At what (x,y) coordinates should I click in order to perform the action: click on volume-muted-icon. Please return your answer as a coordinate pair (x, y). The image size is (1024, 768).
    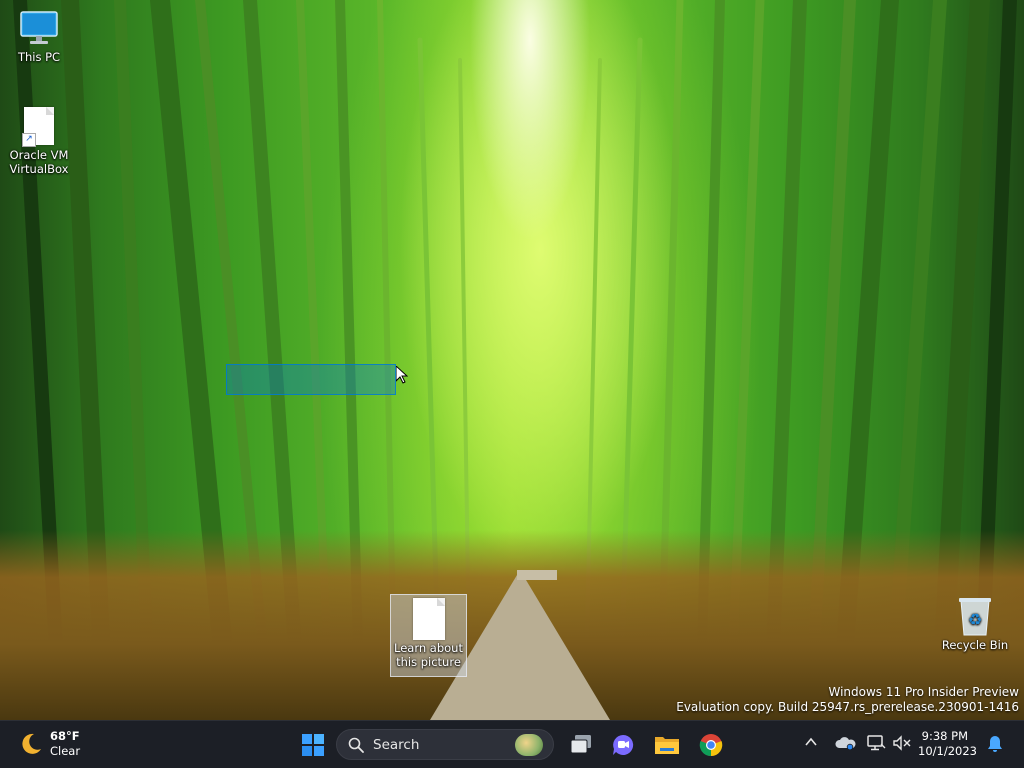
    Looking at the image, I should click on (902, 743).